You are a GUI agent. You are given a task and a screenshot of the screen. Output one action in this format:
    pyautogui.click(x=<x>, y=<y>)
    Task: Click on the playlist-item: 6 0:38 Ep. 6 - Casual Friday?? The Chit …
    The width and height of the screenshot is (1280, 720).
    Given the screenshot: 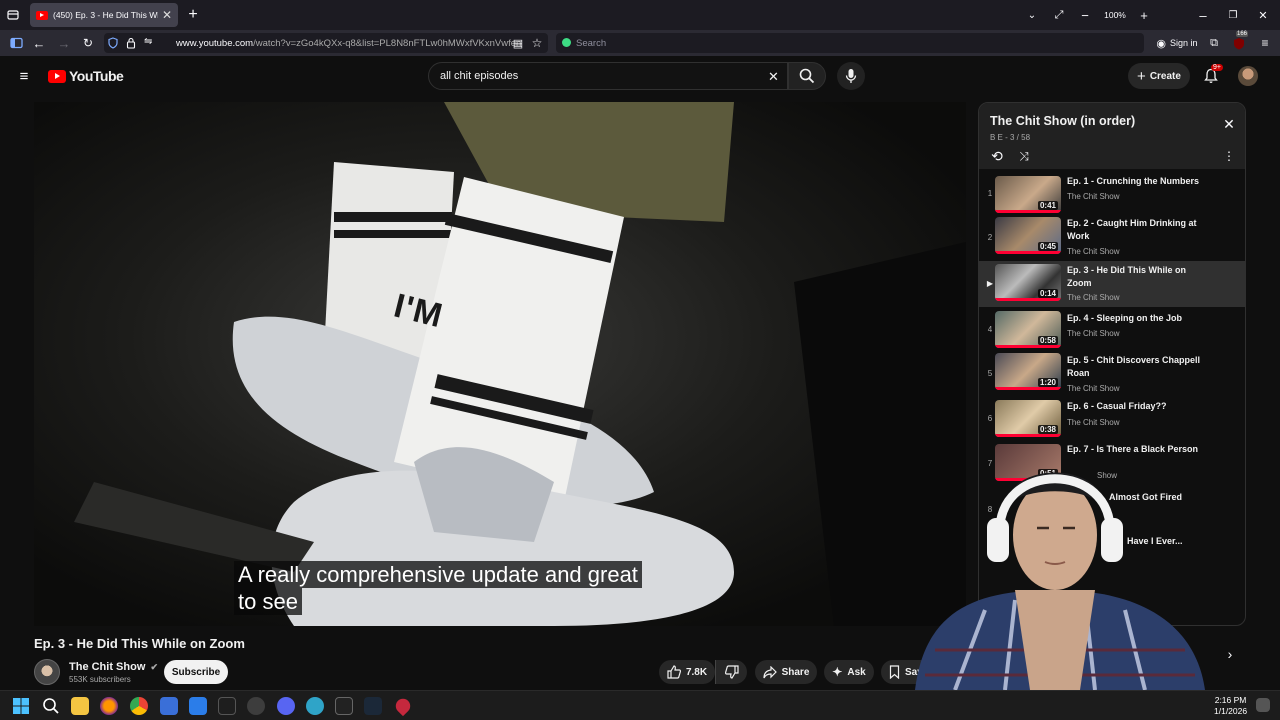 What is the action you would take?
    pyautogui.click(x=1112, y=419)
    